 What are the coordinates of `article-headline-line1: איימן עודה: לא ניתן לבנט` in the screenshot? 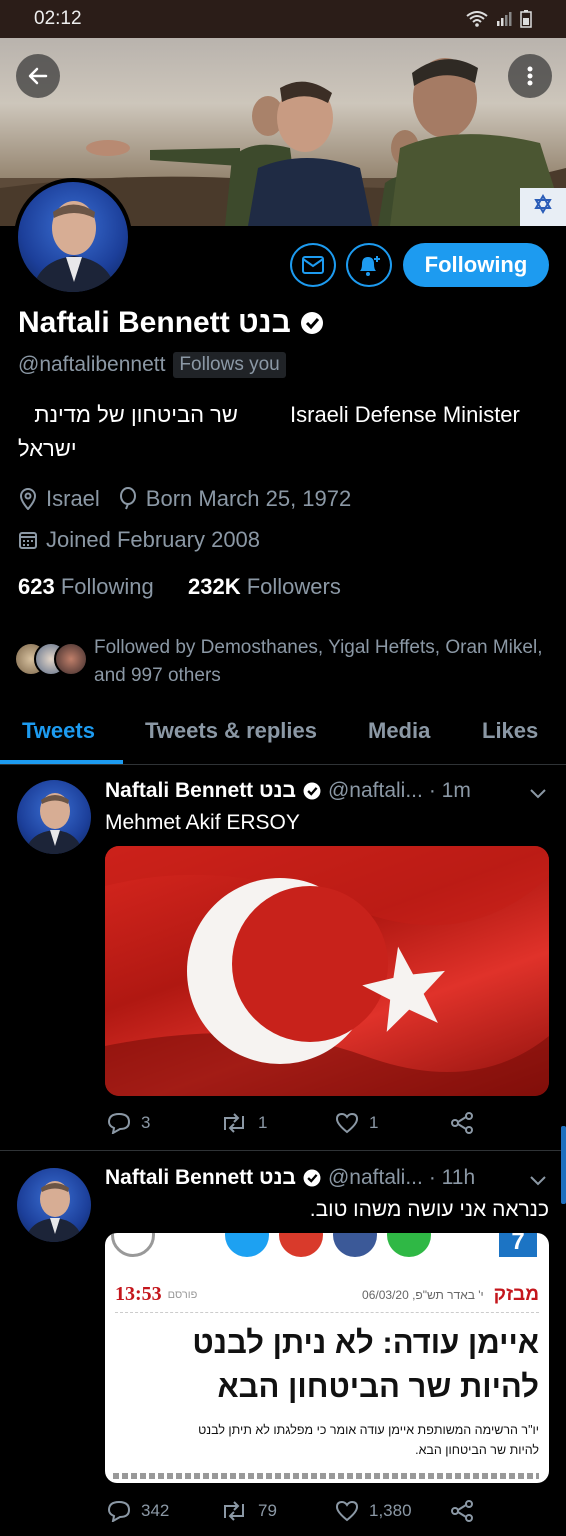 It's located at (365, 1342).